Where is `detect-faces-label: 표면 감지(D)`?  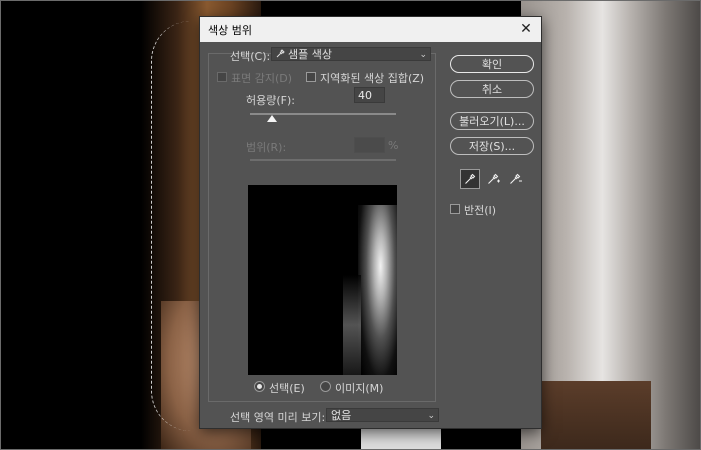 detect-faces-label: 표면 감지(D) is located at coordinates (262, 78).